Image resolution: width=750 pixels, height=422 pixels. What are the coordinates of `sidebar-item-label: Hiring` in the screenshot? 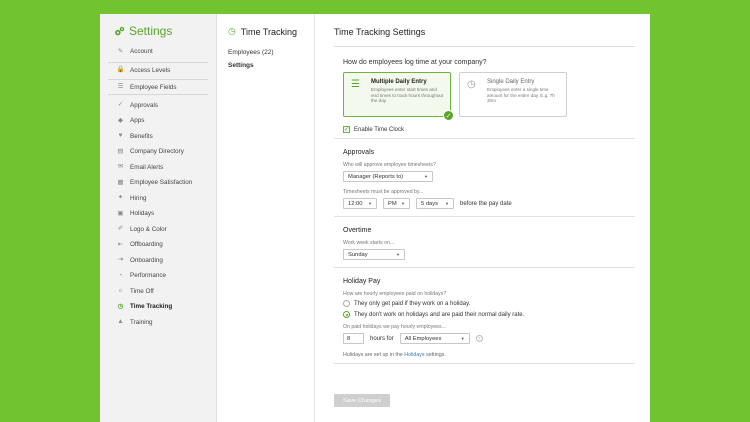 It's located at (138, 198).